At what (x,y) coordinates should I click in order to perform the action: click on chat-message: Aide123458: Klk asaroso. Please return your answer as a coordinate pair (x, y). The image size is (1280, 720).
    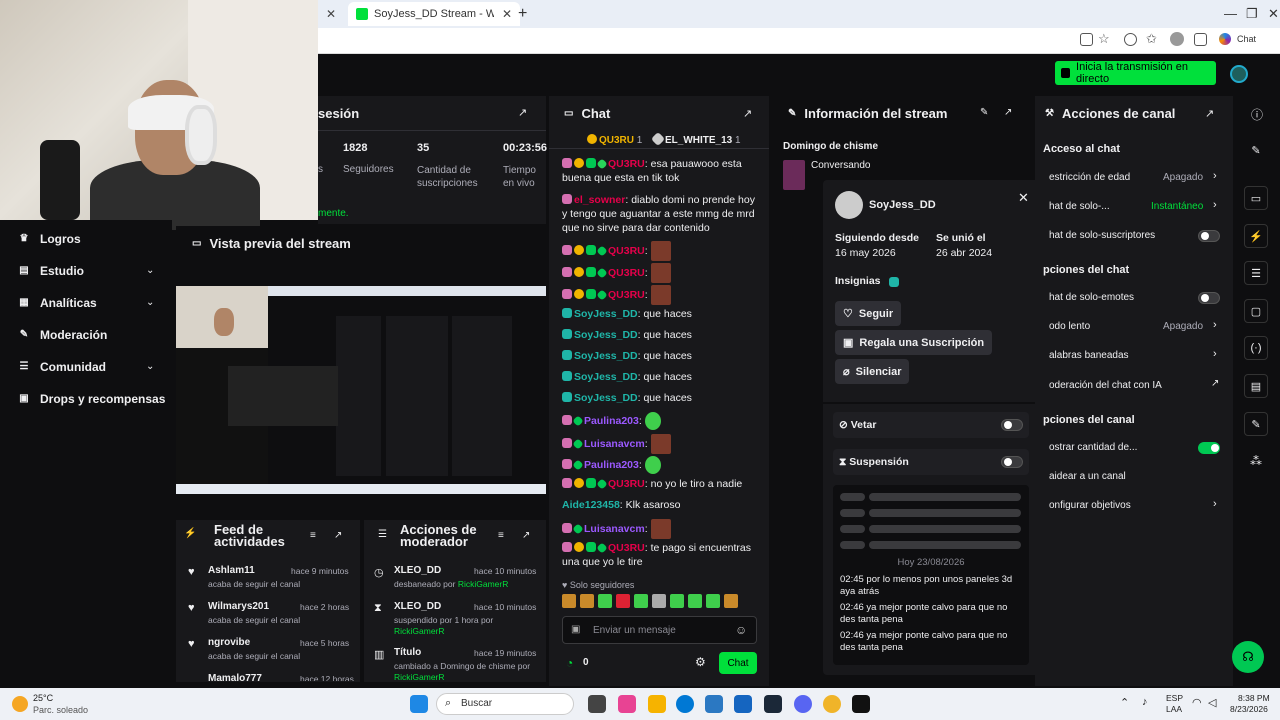
    Looking at the image, I should click on (662, 505).